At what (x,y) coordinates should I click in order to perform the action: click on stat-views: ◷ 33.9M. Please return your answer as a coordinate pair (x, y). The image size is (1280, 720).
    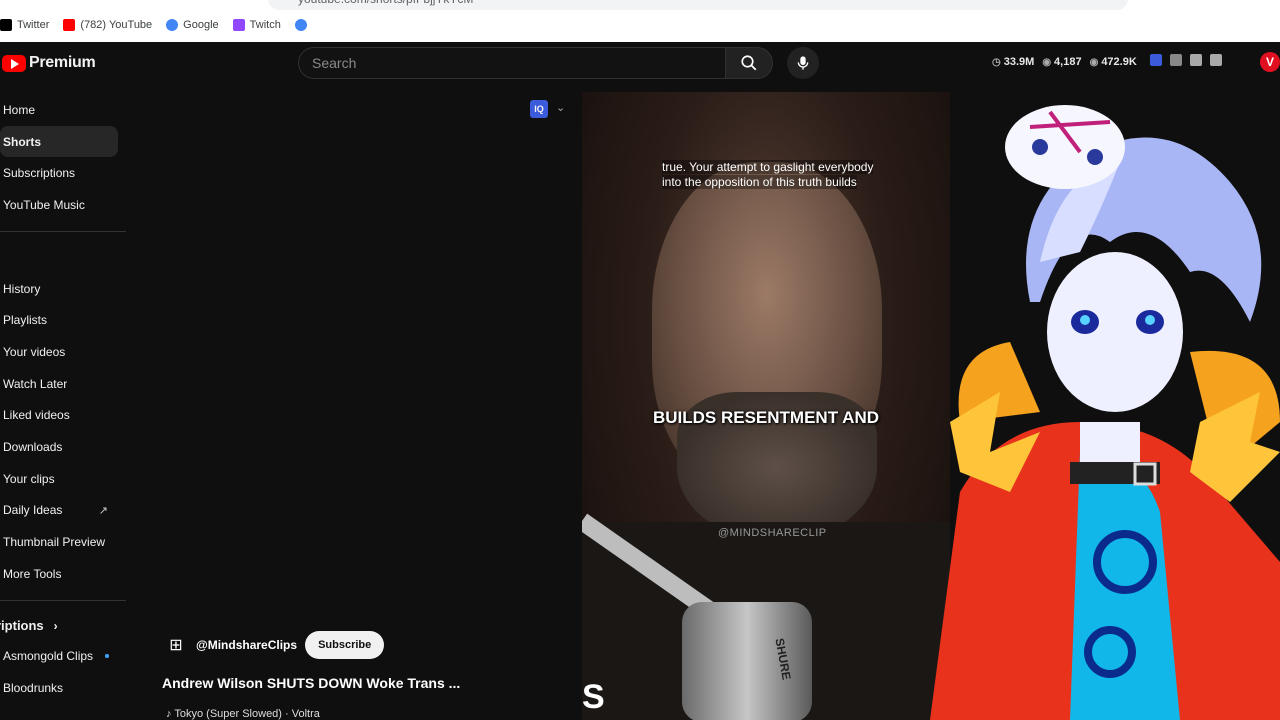
    Looking at the image, I should click on (1013, 62).